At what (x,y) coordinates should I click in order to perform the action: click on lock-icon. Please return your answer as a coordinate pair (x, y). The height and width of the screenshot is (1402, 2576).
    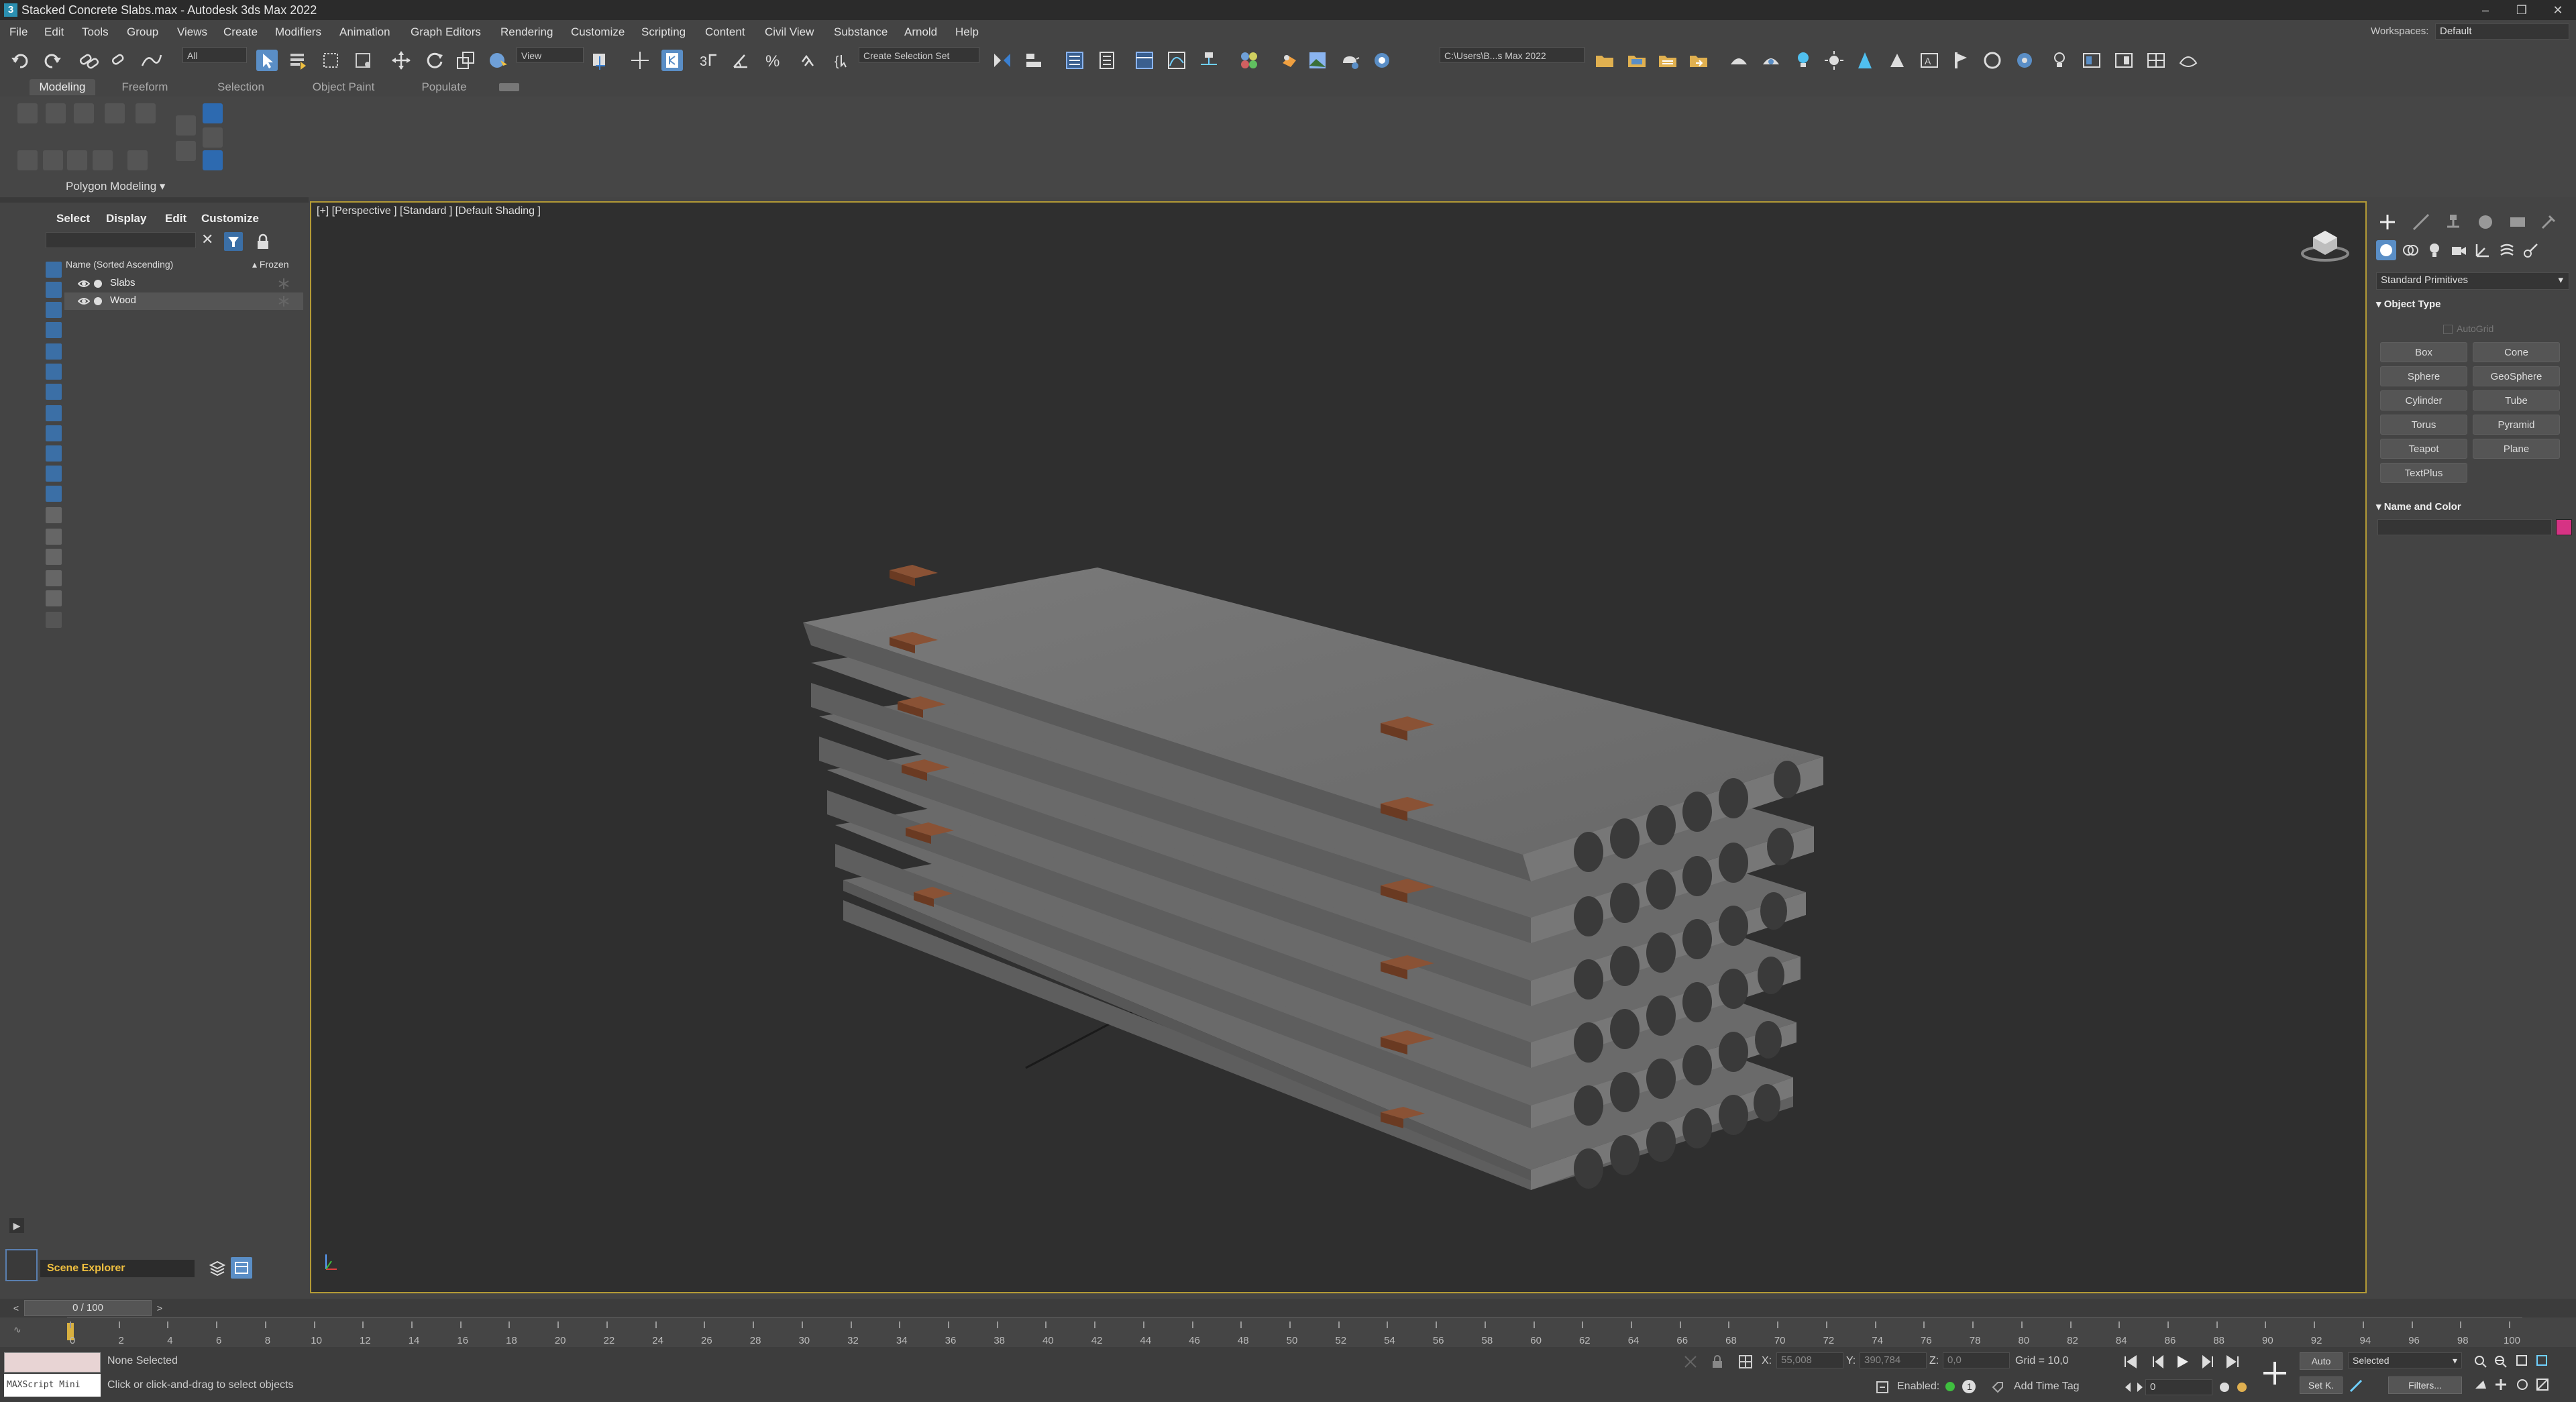
    Looking at the image, I should click on (263, 242).